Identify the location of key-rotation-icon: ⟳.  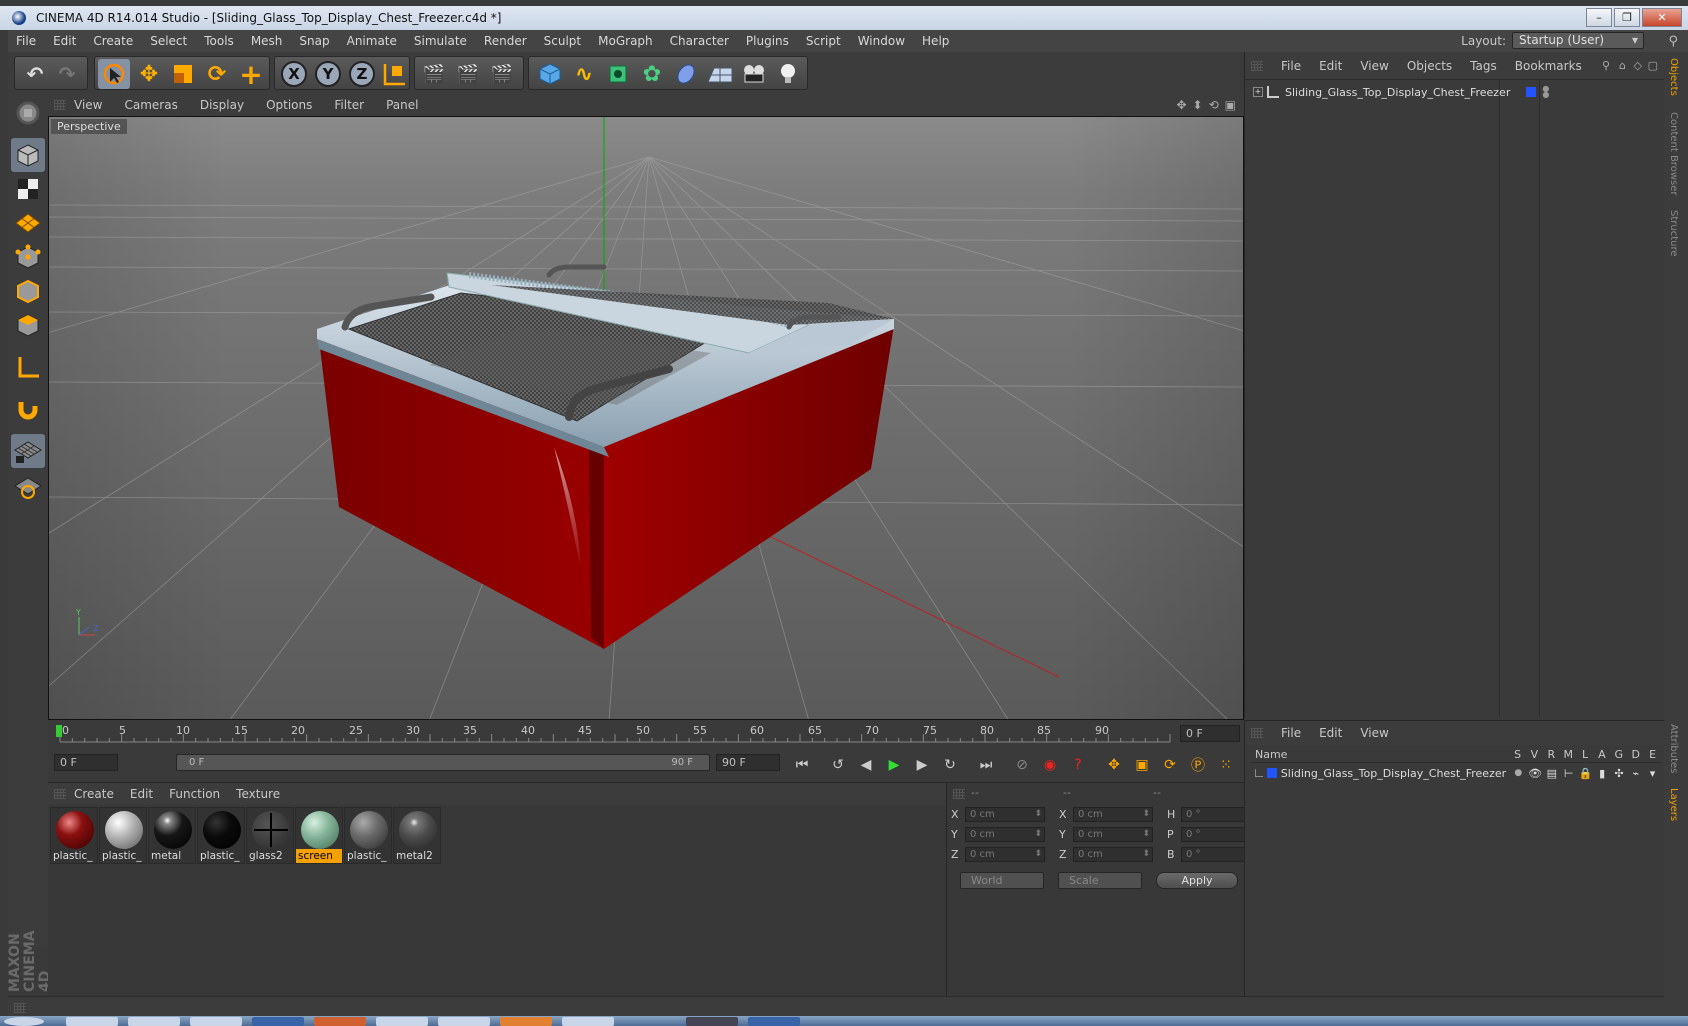
(1170, 765).